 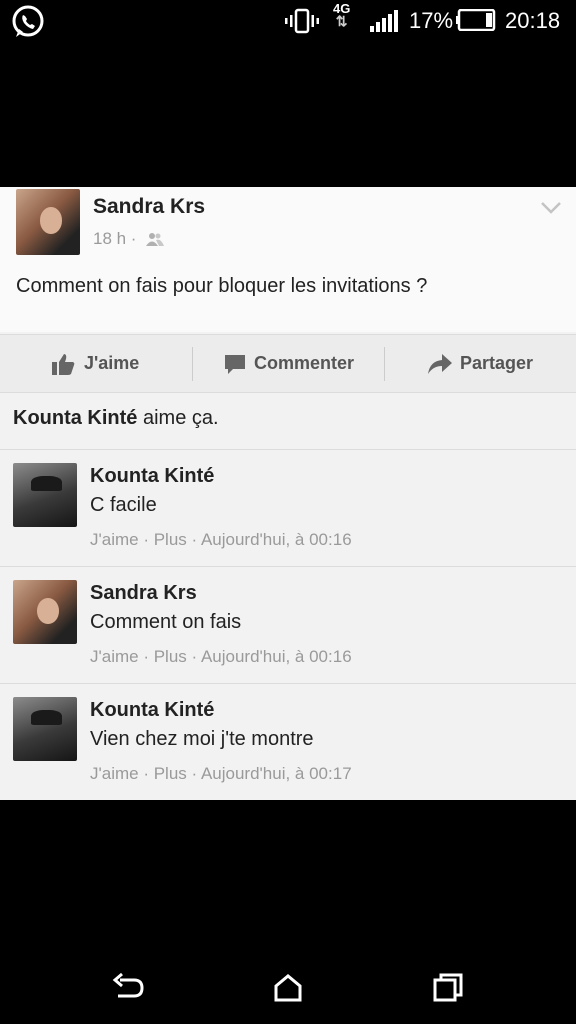 I want to click on comment-text: Comment on fais, so click(x=166, y=622).